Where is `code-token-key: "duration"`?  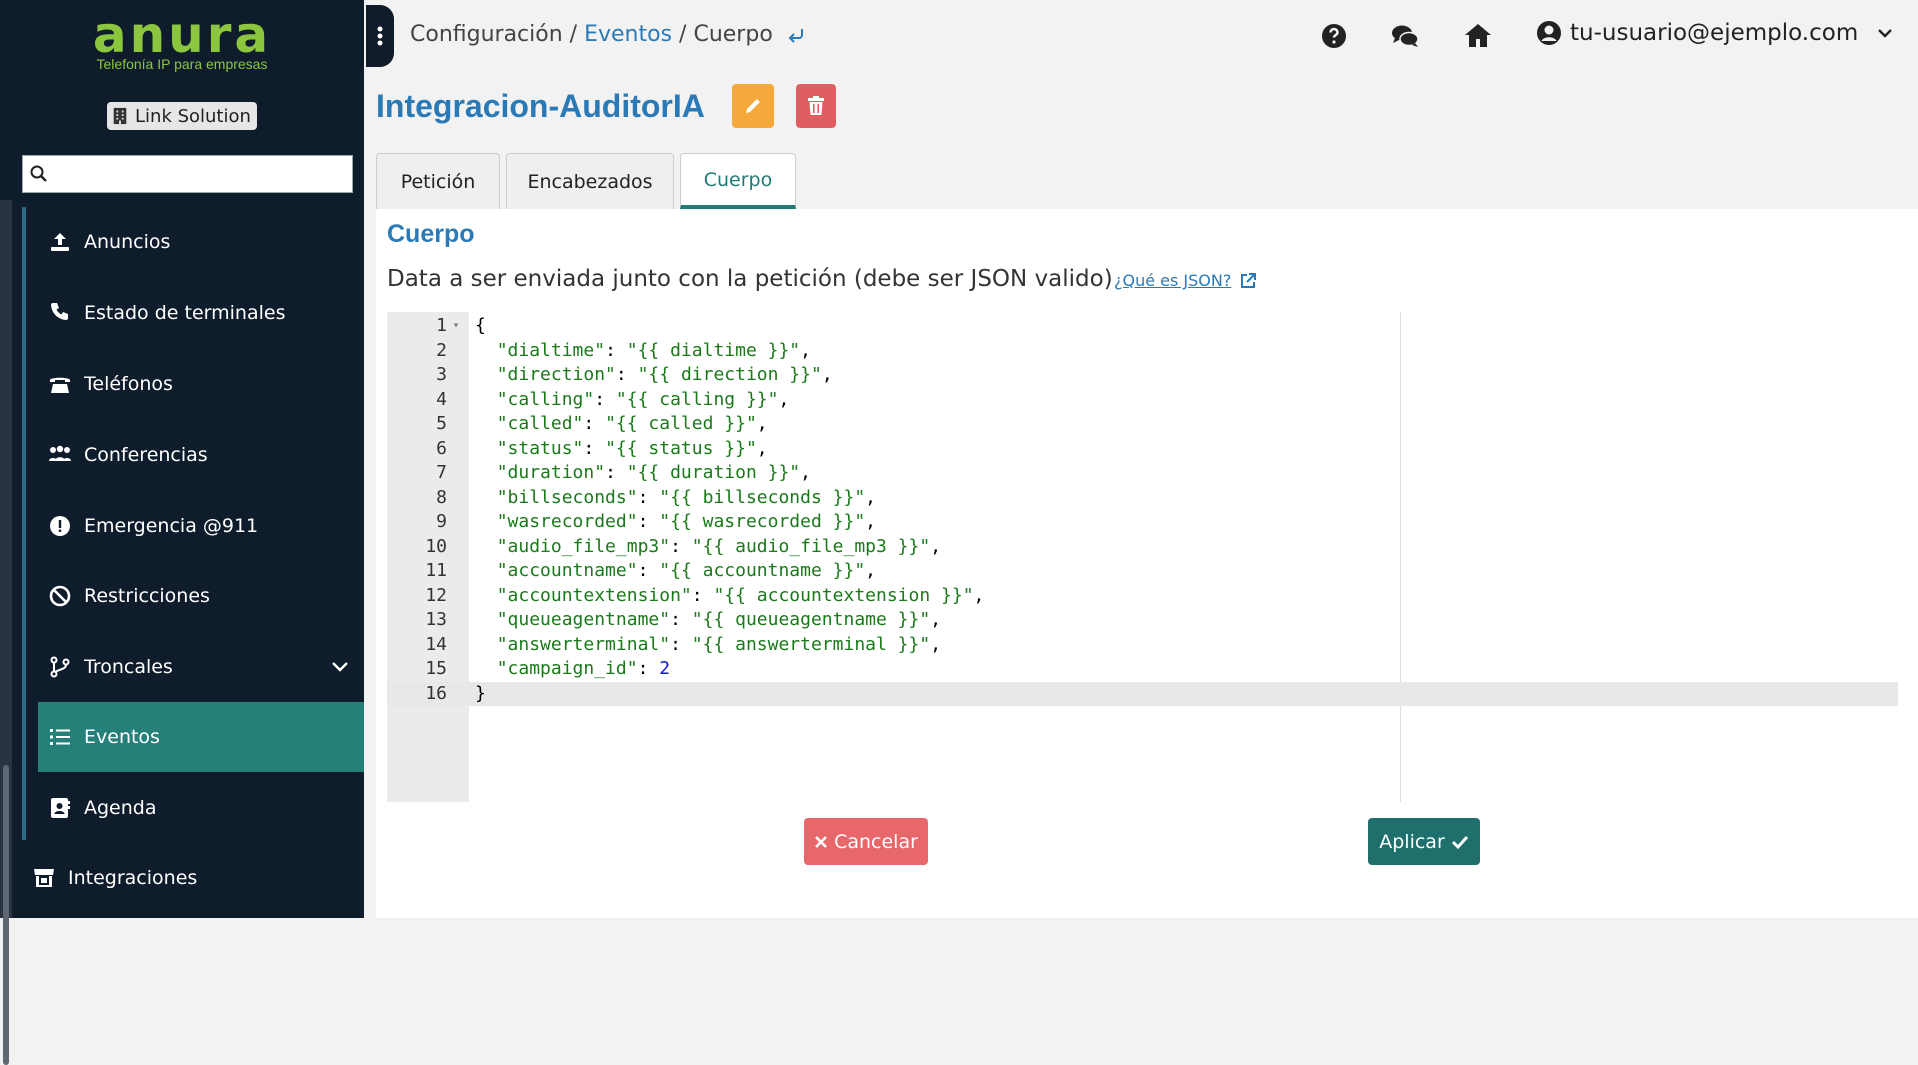
code-token-key: "duration" is located at coordinates (551, 472).